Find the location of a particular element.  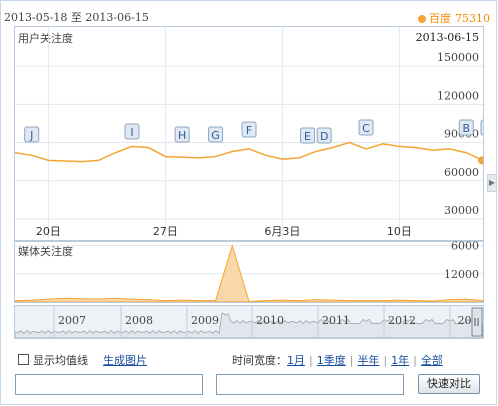

year-label: 2011 is located at coordinates (336, 320).